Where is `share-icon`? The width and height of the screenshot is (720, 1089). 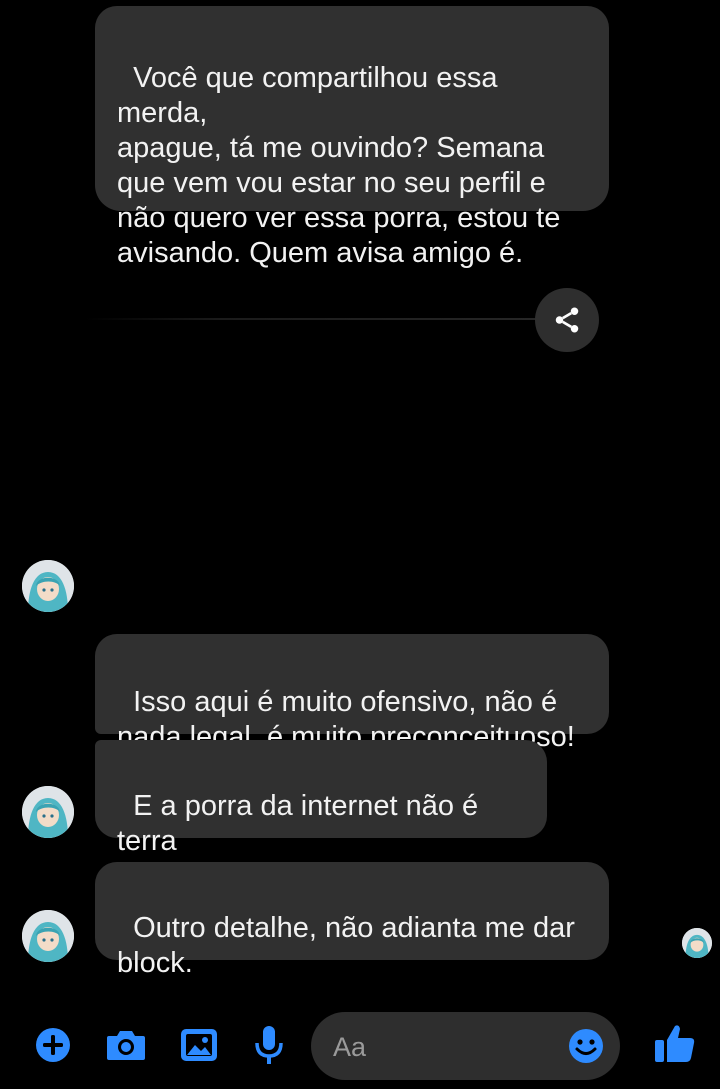 share-icon is located at coordinates (567, 320).